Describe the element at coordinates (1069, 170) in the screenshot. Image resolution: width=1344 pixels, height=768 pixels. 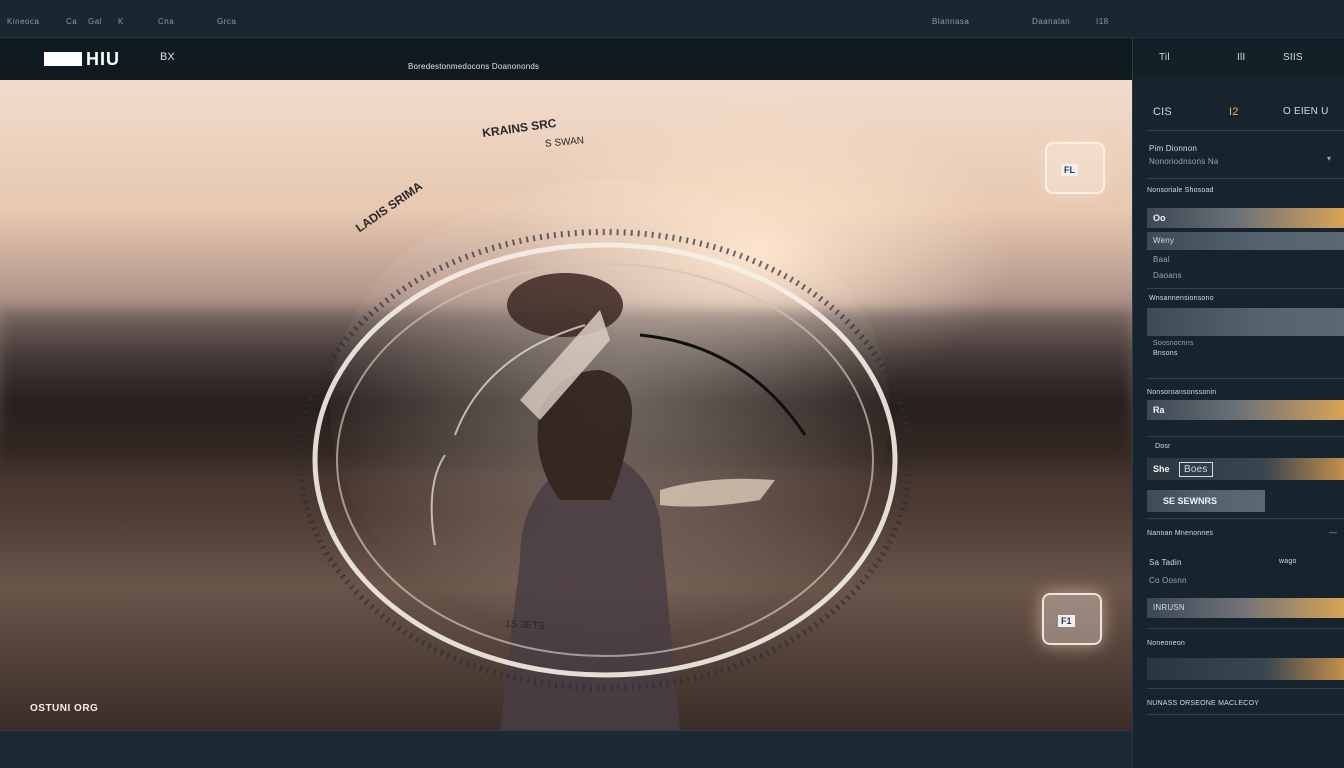
I see `marker-label: FL` at that location.